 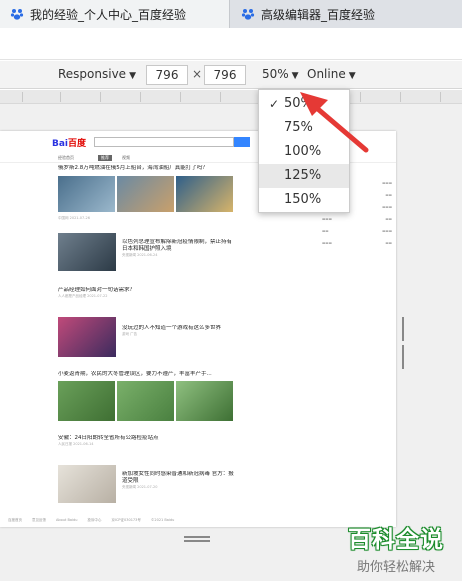 What do you see at coordinates (76, 444) in the screenshot?
I see `article-meta: 人民日报 2021-06-14` at bounding box center [76, 444].